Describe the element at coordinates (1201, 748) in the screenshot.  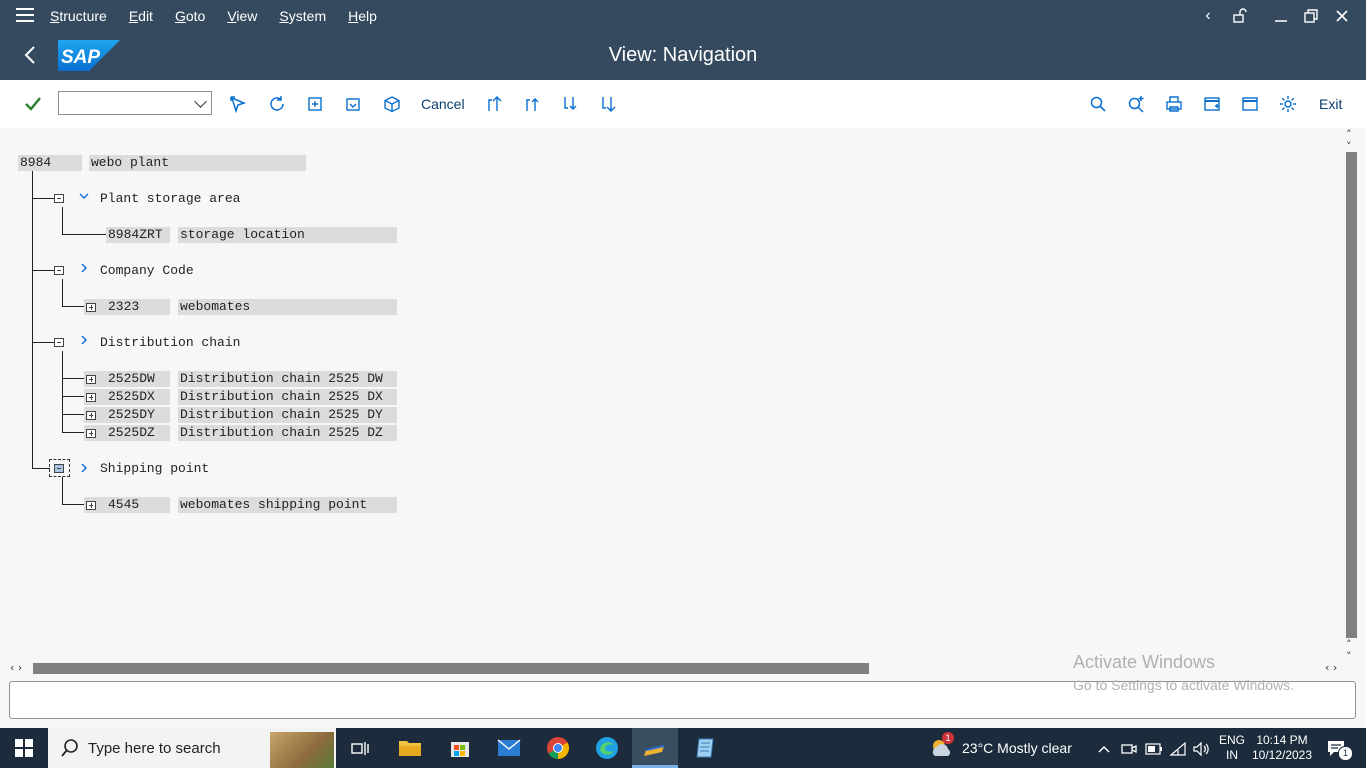
I see `volume-icon` at that location.